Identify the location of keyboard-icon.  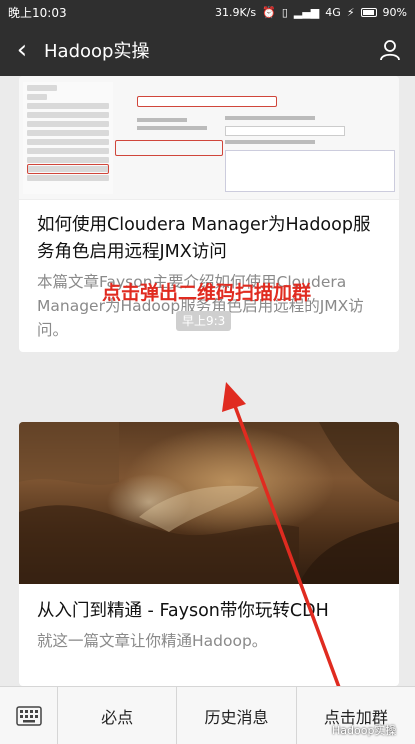
(28, 716).